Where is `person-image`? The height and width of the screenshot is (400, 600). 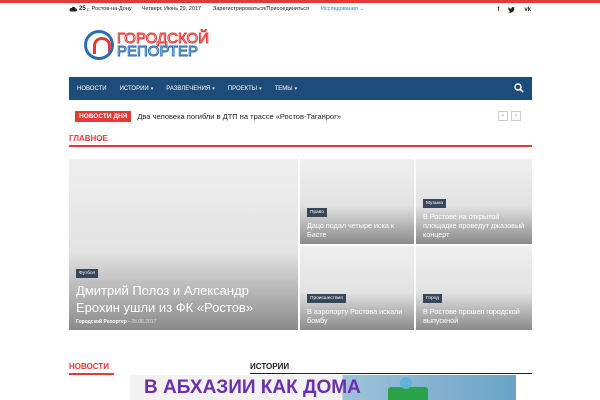
person-image is located at coordinates (406, 383).